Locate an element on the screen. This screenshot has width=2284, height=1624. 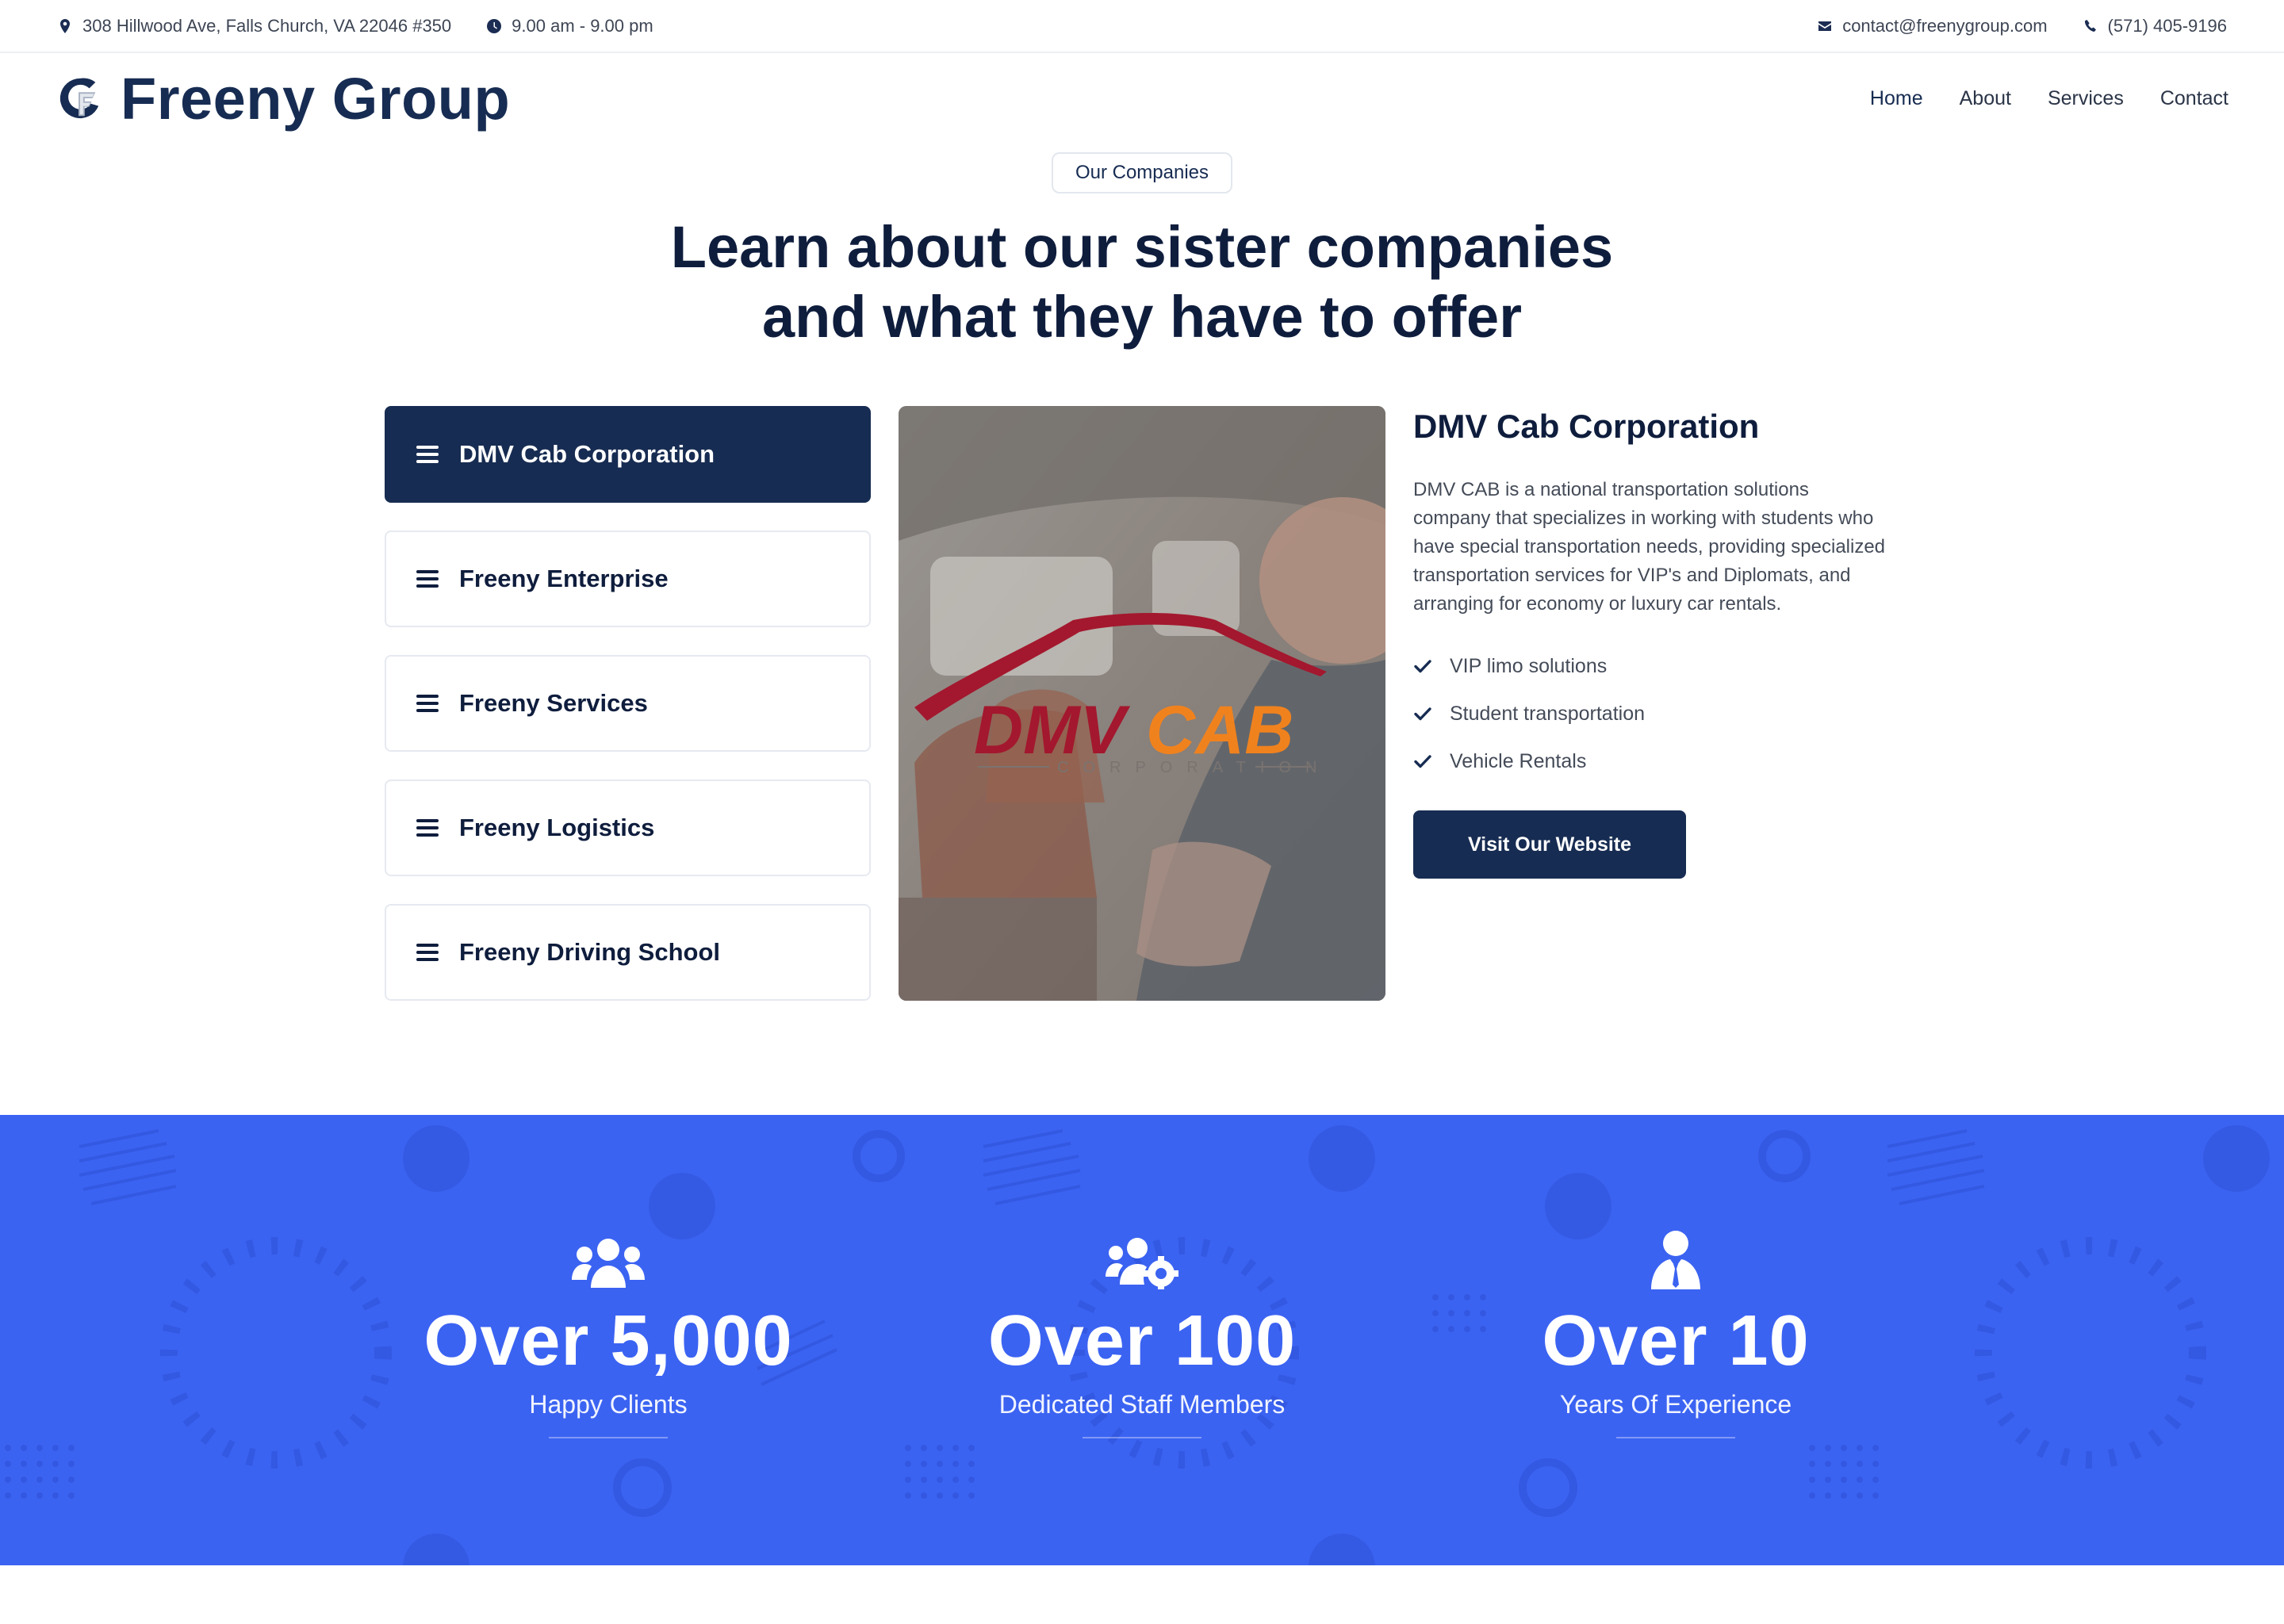
nav-home: Home is located at coordinates (1896, 98).